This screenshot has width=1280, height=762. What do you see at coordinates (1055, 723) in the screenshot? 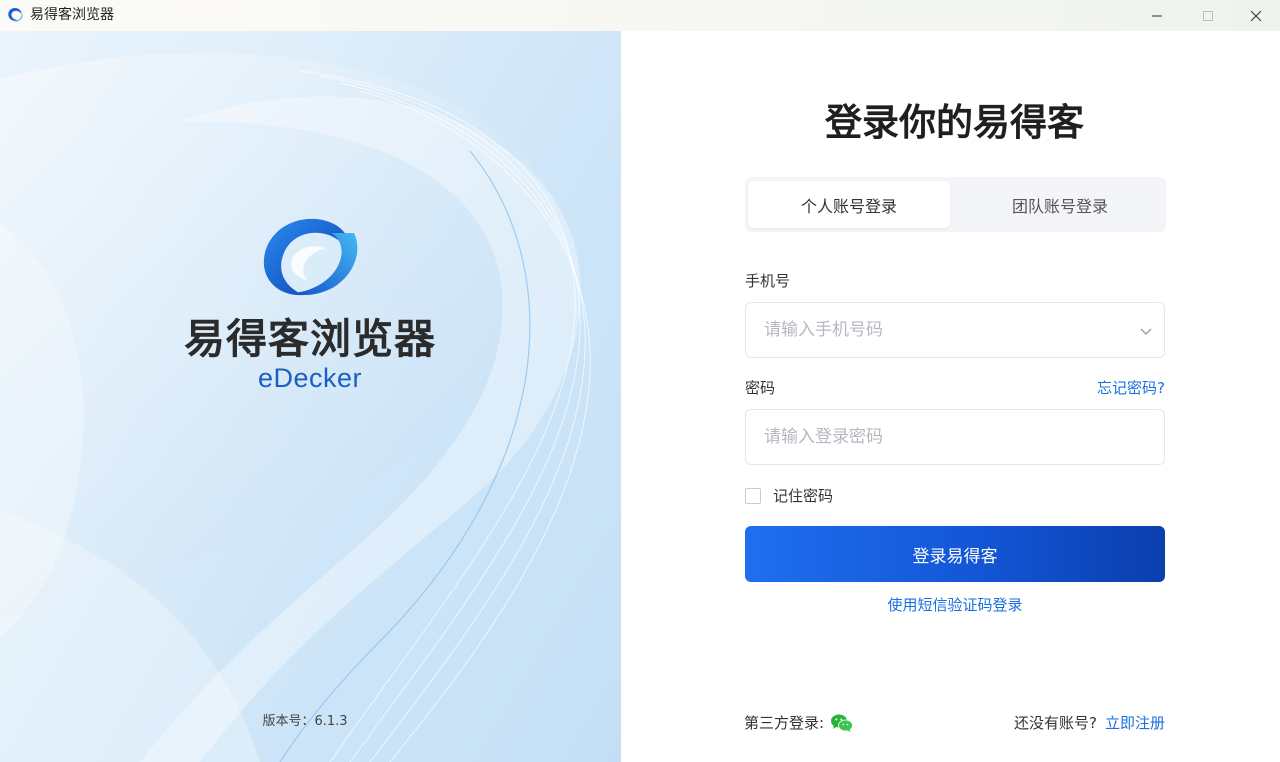
I see `no-account-text: 还没有账号?` at bounding box center [1055, 723].